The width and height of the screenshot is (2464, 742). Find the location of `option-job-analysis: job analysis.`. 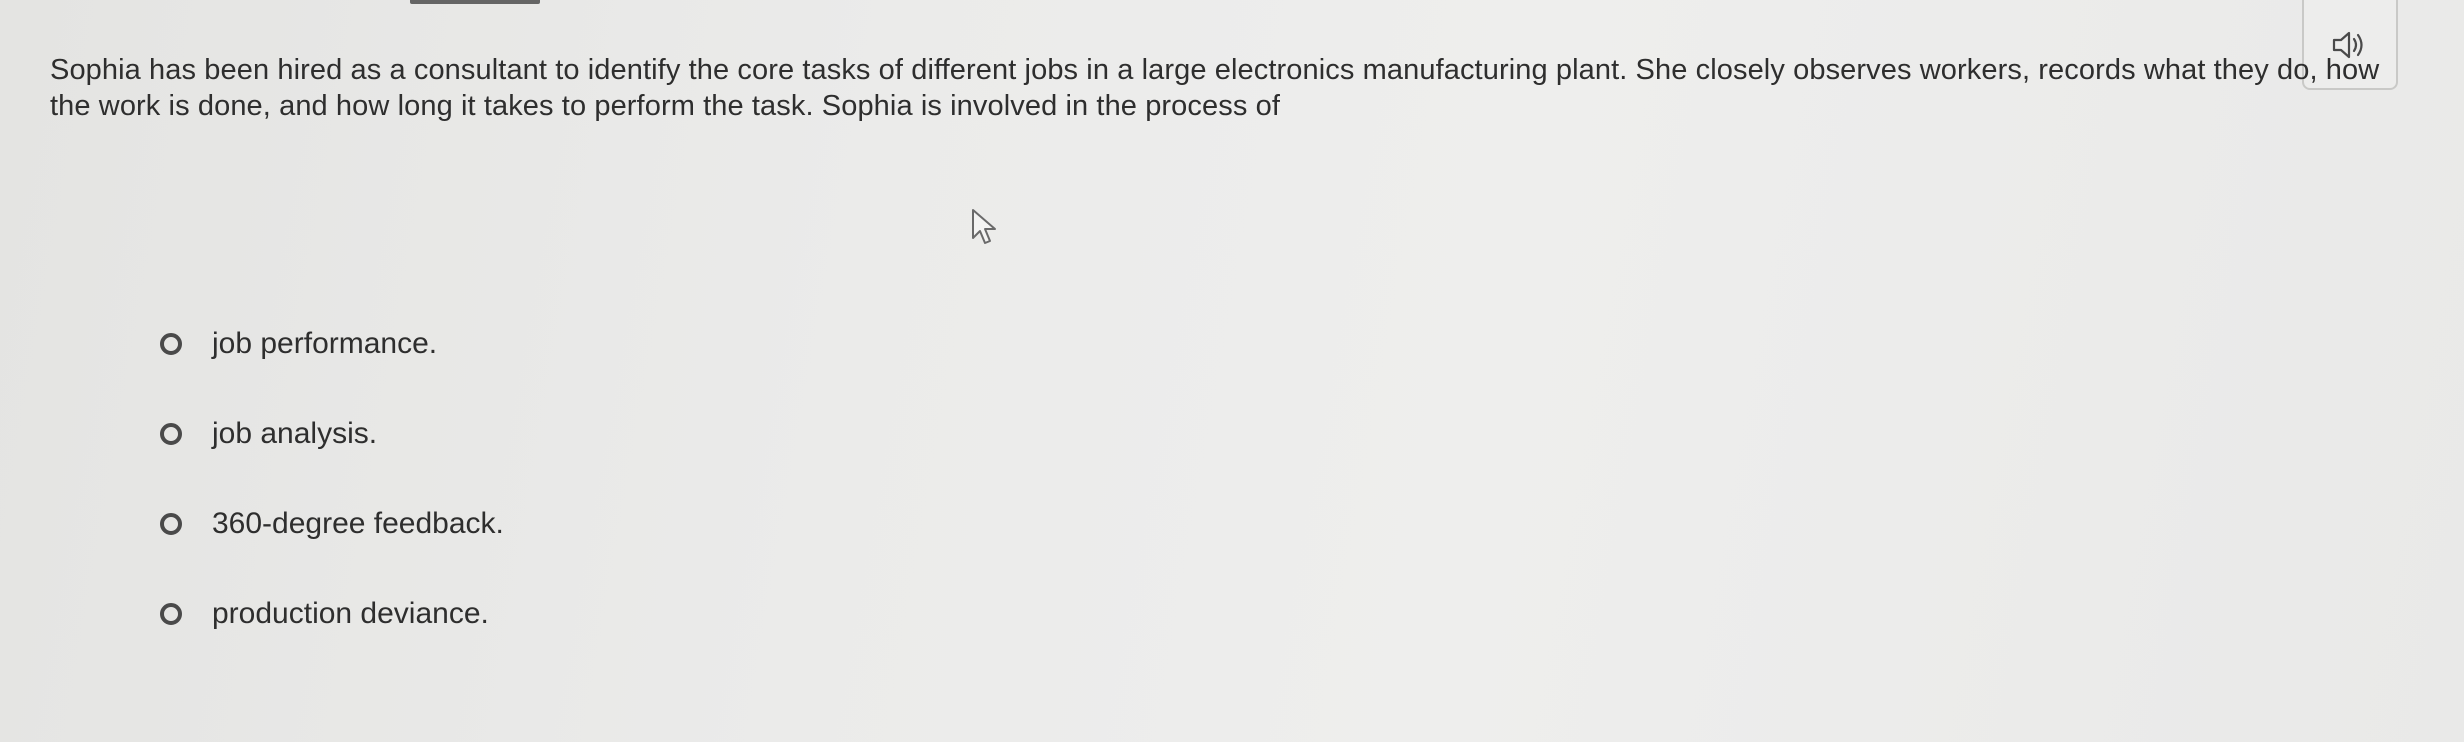

option-job-analysis: job analysis. is located at coordinates (332, 434).